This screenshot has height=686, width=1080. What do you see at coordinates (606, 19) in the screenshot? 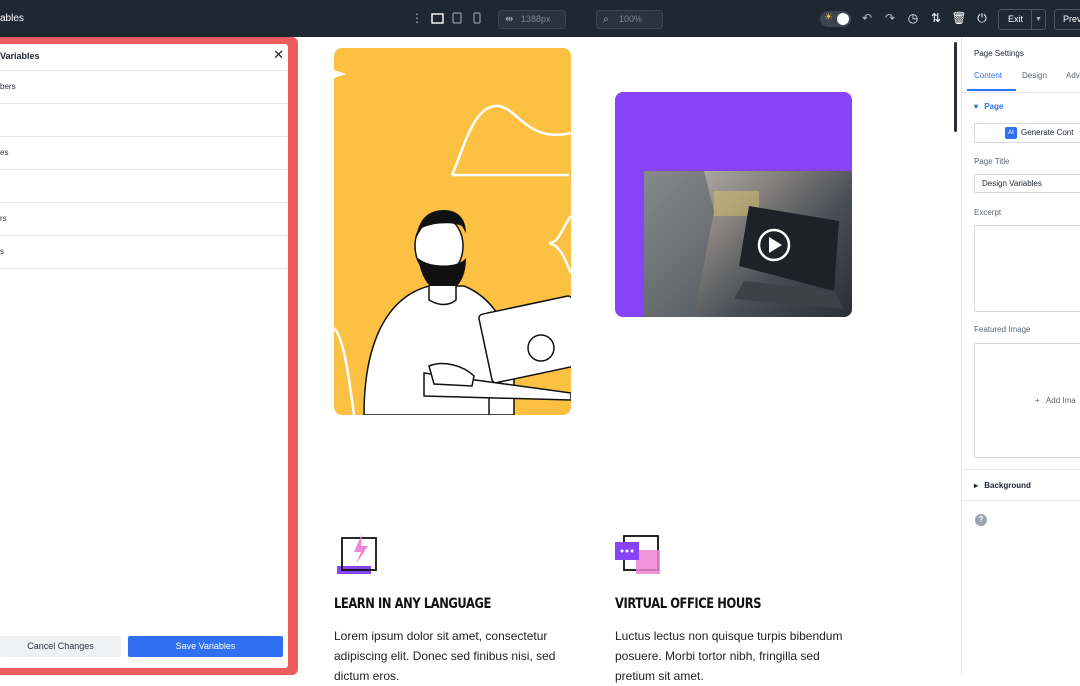
I see `search-icon: ⌕` at bounding box center [606, 19].